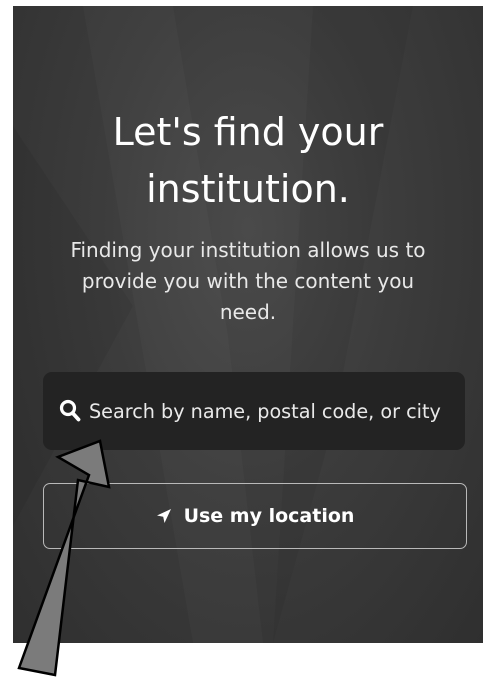 The height and width of the screenshot is (681, 487). What do you see at coordinates (248, 189) in the screenshot?
I see `page-title-line-2: institution.` at bounding box center [248, 189].